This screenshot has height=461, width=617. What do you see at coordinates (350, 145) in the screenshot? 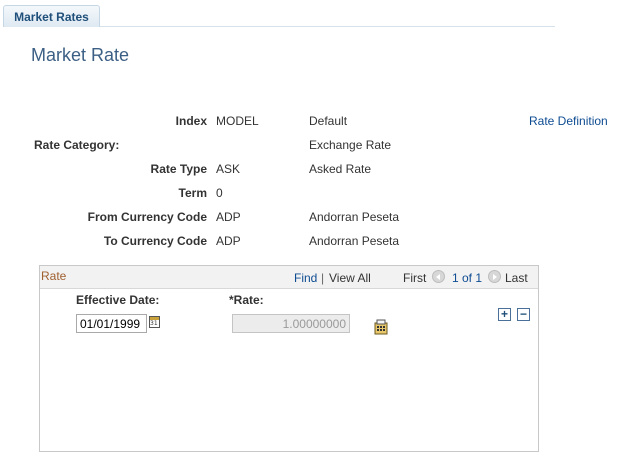
I see `rate-category-description: Exchange Rate` at bounding box center [350, 145].